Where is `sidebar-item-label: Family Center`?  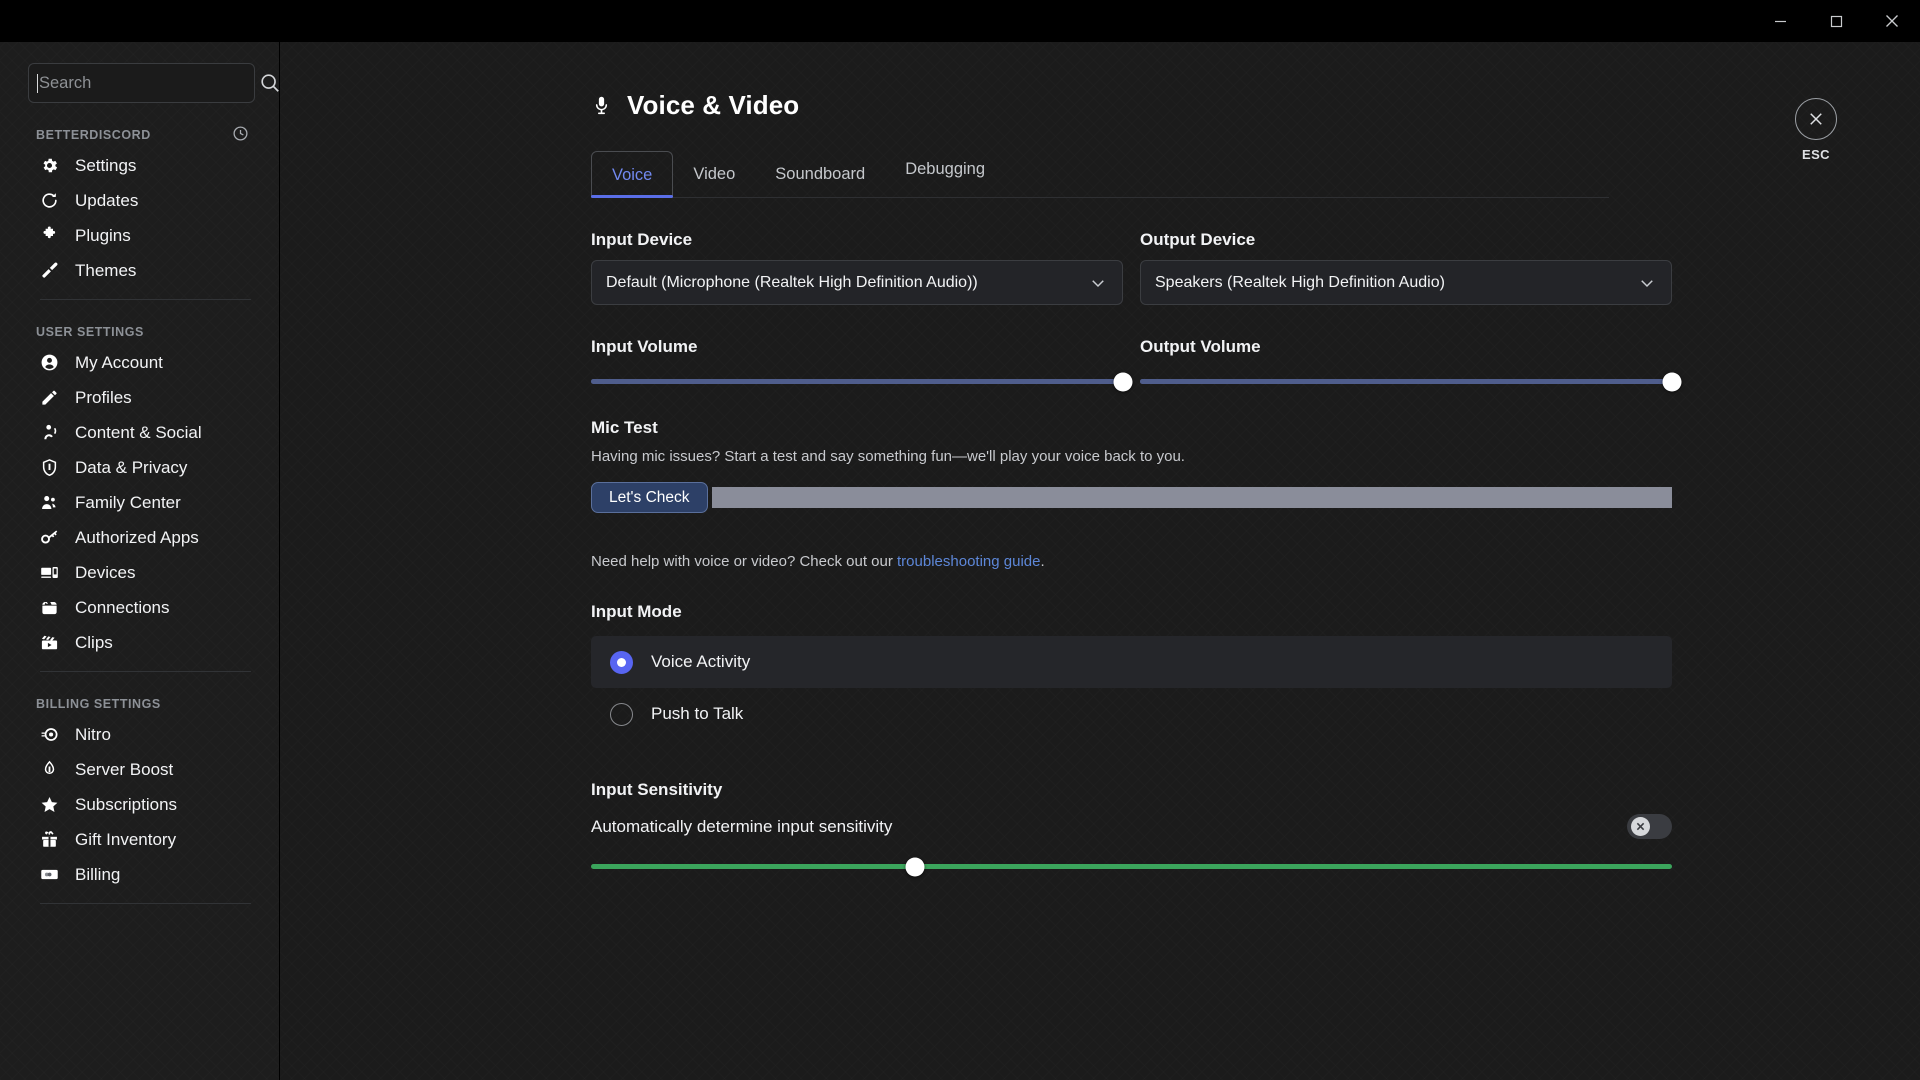 sidebar-item-label: Family Center is located at coordinates (128, 502).